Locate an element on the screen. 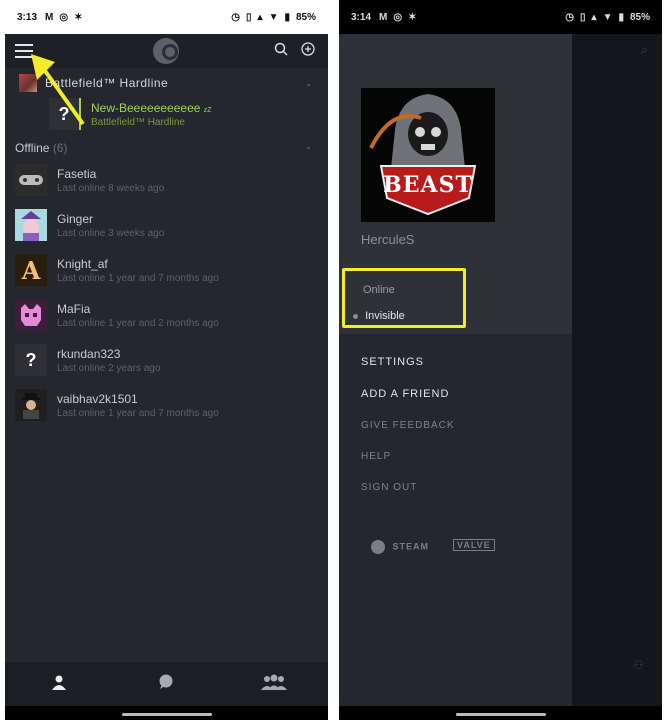 The height and width of the screenshot is (720, 667). chat-tab-icon is located at coordinates (166, 684).